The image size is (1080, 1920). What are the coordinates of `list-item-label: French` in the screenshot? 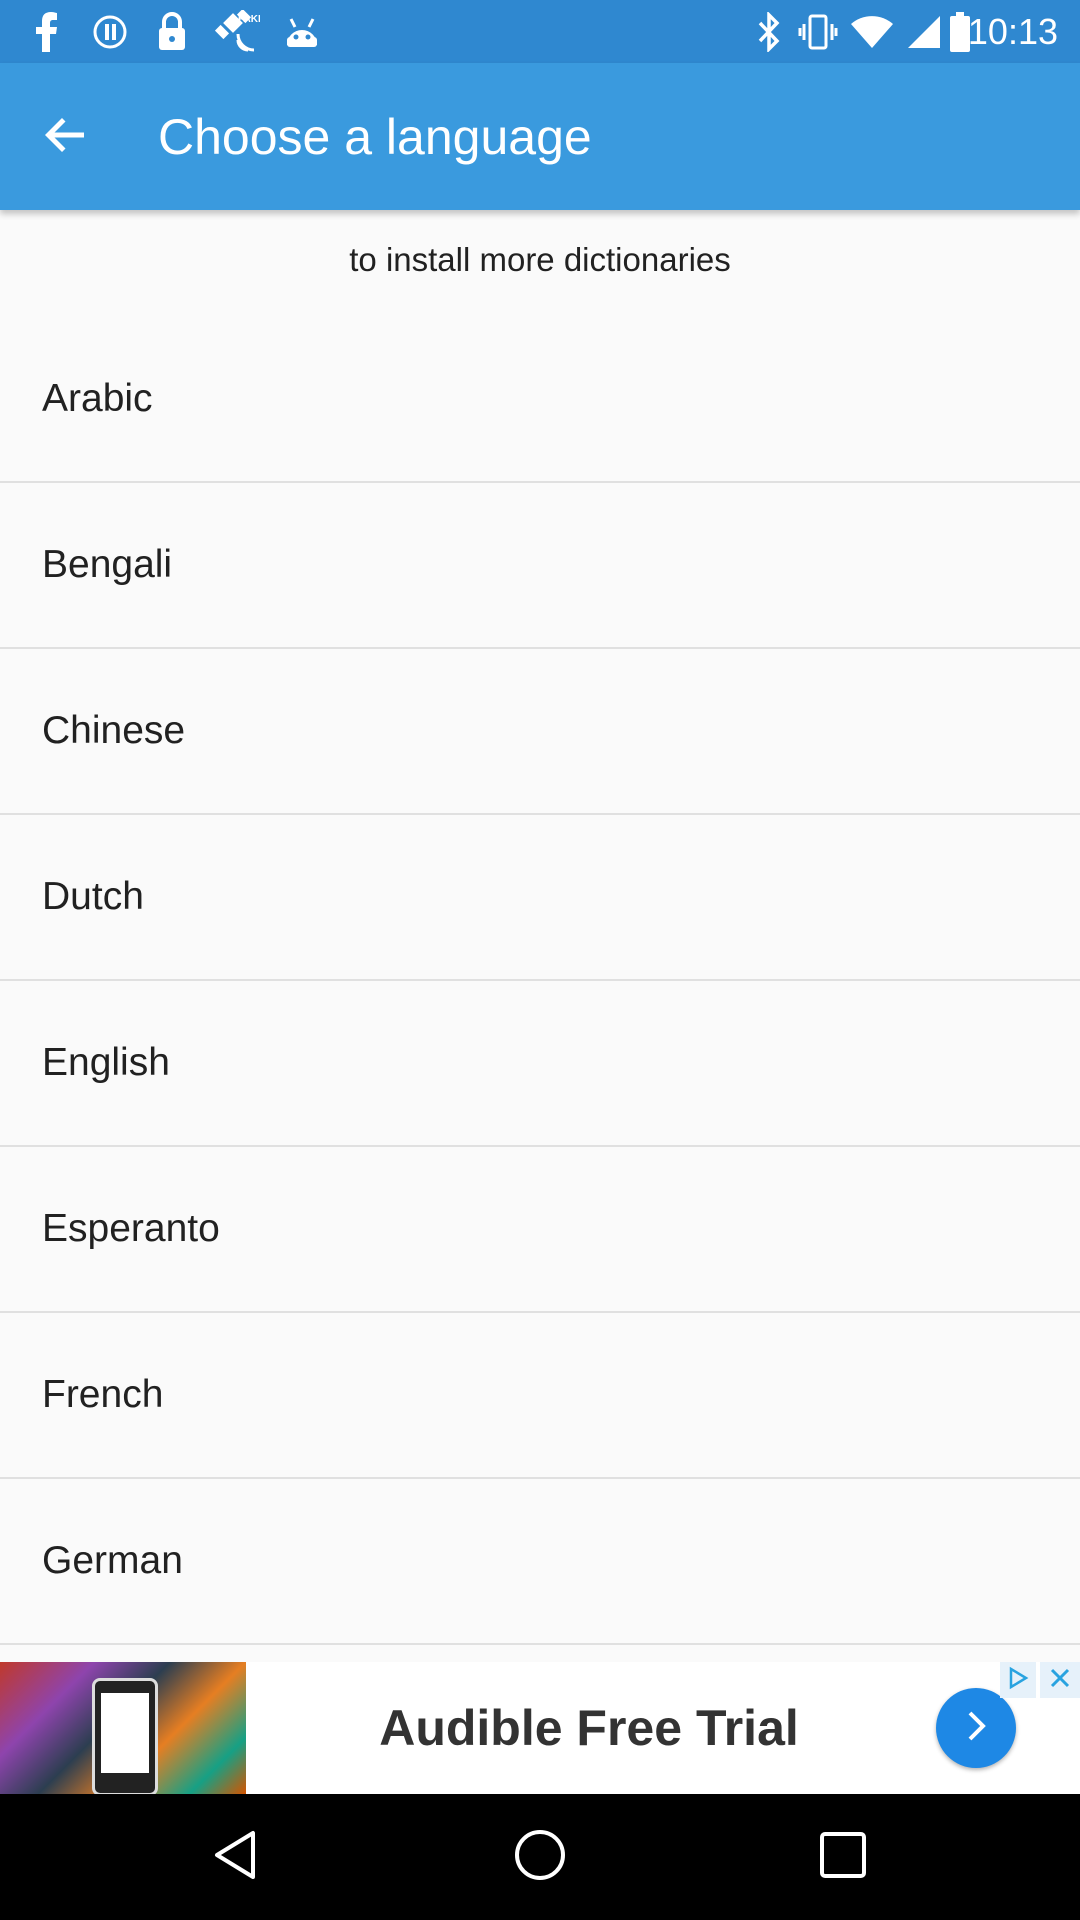 It's located at (103, 1394).